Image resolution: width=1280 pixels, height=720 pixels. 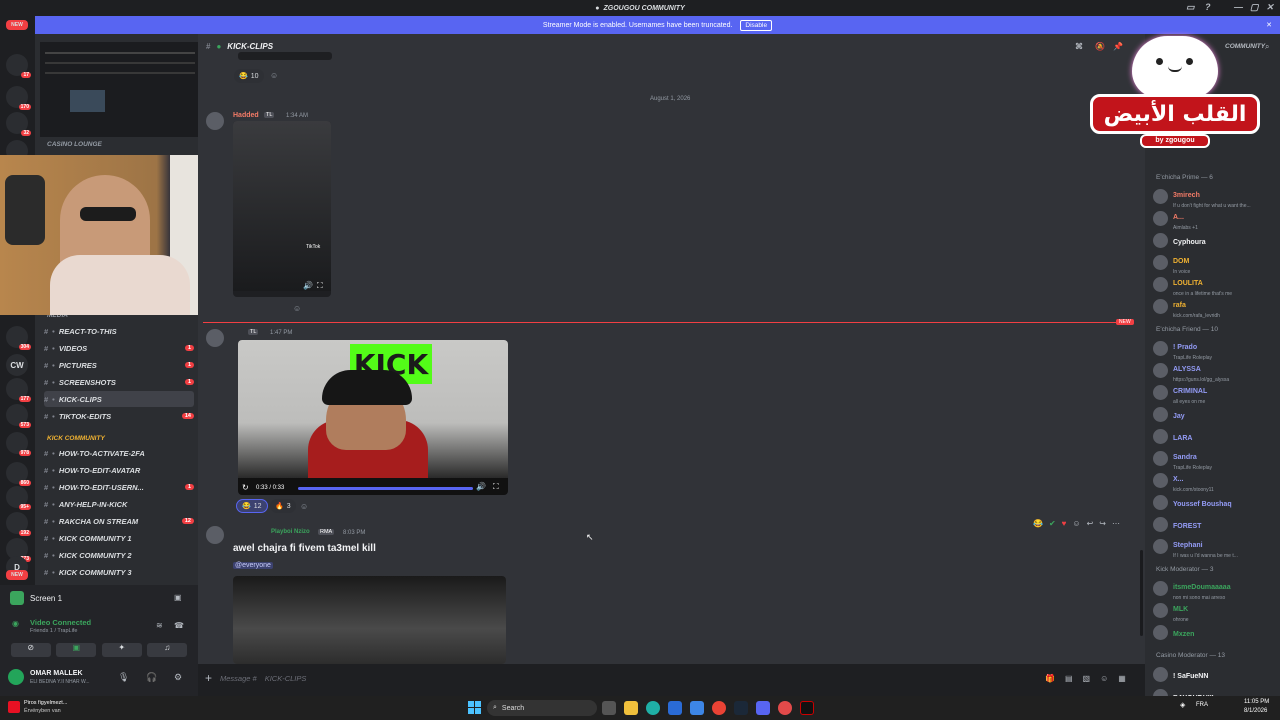 I want to click on screen-share-preview, so click(x=119, y=89).